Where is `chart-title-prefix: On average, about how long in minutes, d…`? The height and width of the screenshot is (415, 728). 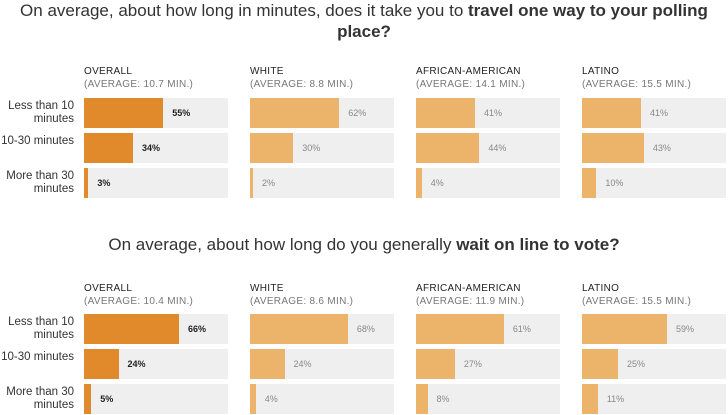 chart-title-prefix: On average, about how long in minutes, d… is located at coordinates (244, 10).